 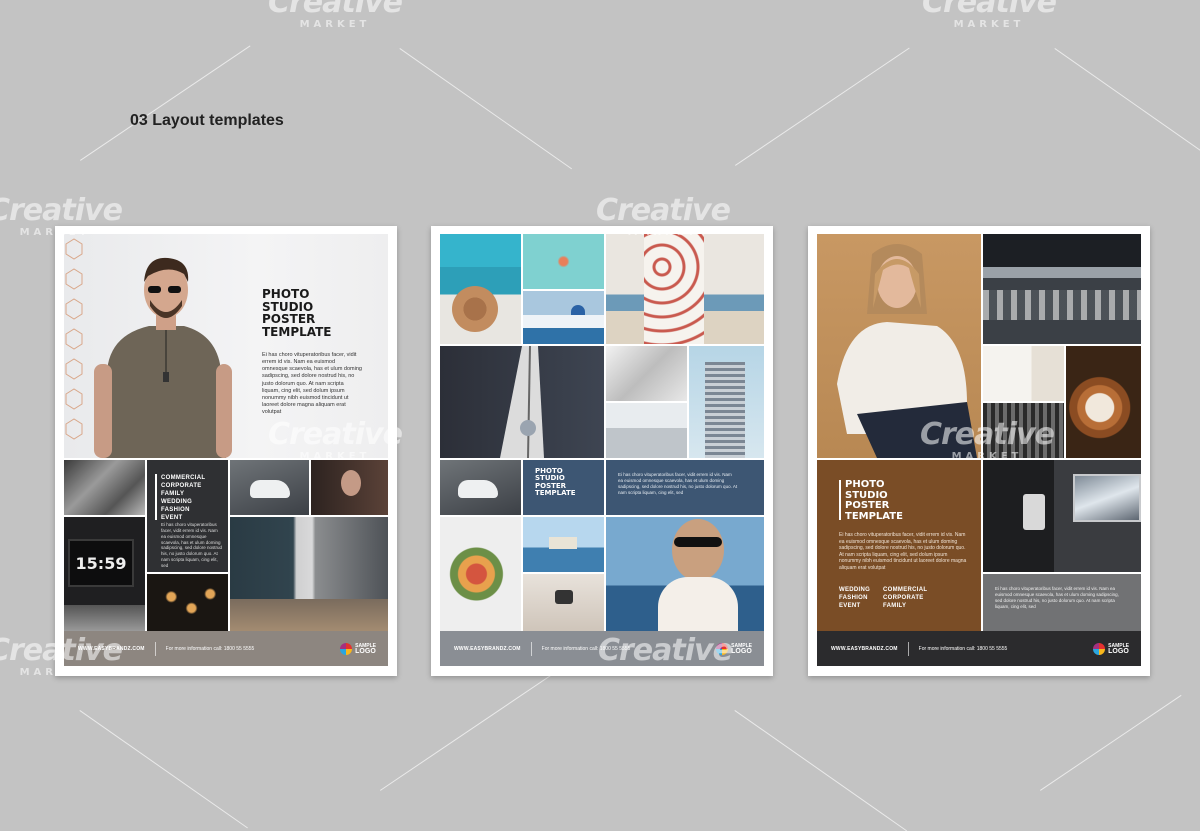 I want to click on food-bowl-photo, so click(x=480, y=574).